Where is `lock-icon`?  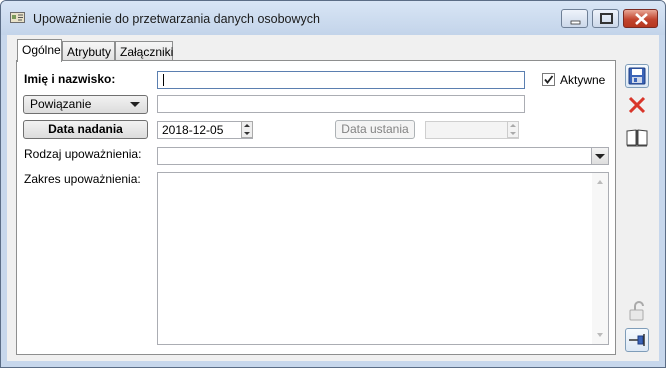
lock-icon is located at coordinates (636, 311).